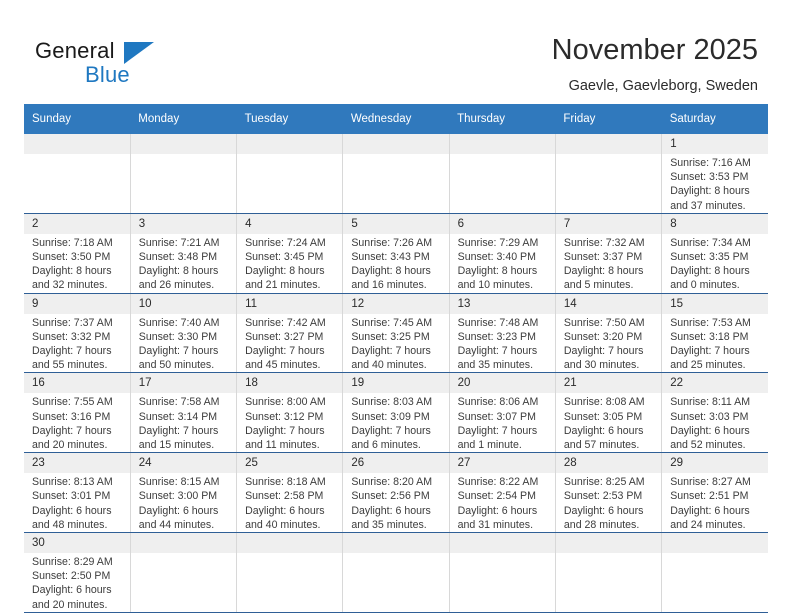  What do you see at coordinates (390, 336) in the screenshot?
I see `sun-info-line: Sunset: 3:25 PM` at bounding box center [390, 336].